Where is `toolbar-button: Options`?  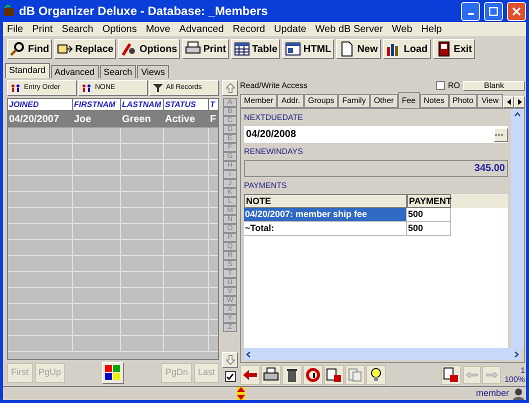
toolbar-button: Options is located at coordinates (149, 49).